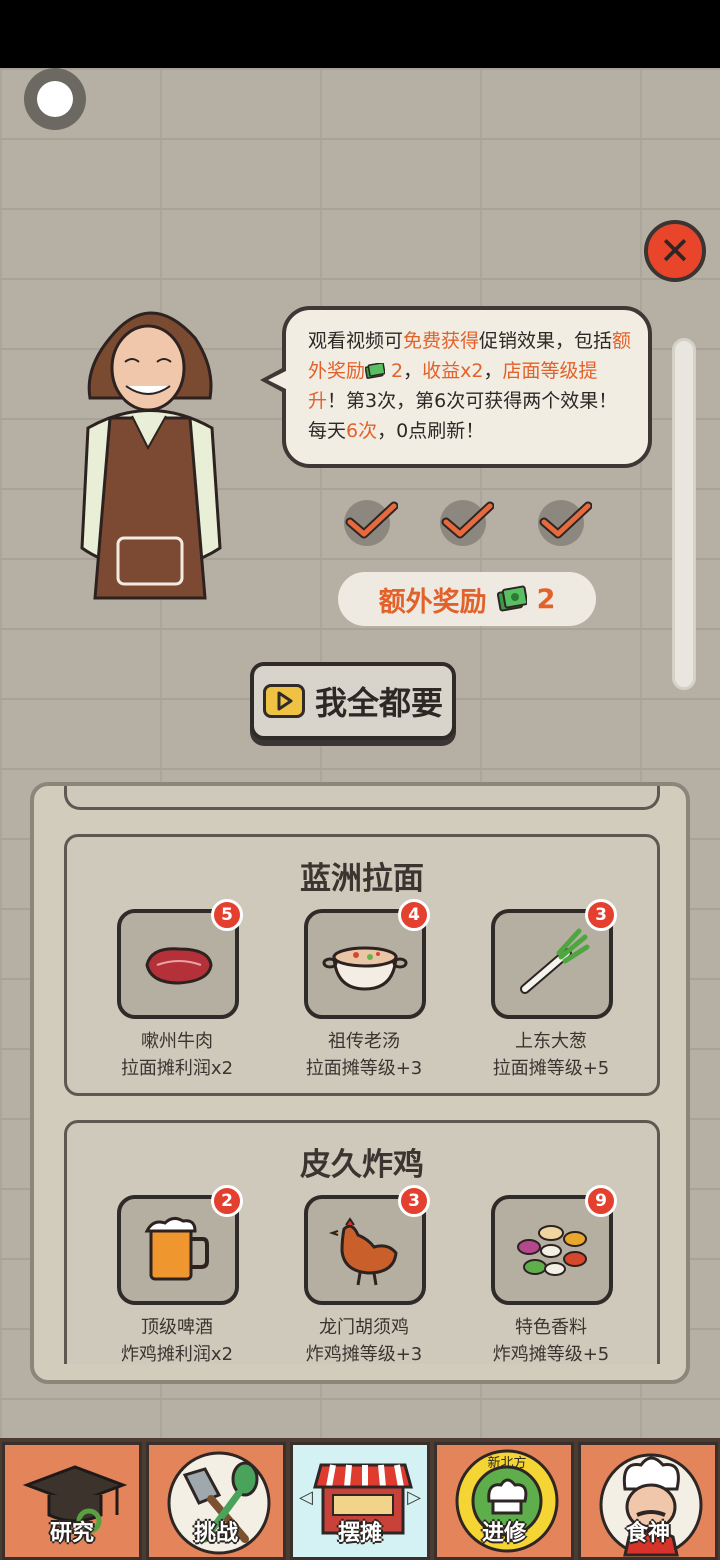 This screenshot has height=1560, width=720. What do you see at coordinates (647, 1533) in the screenshot?
I see `tab-label: 食神` at bounding box center [647, 1533].